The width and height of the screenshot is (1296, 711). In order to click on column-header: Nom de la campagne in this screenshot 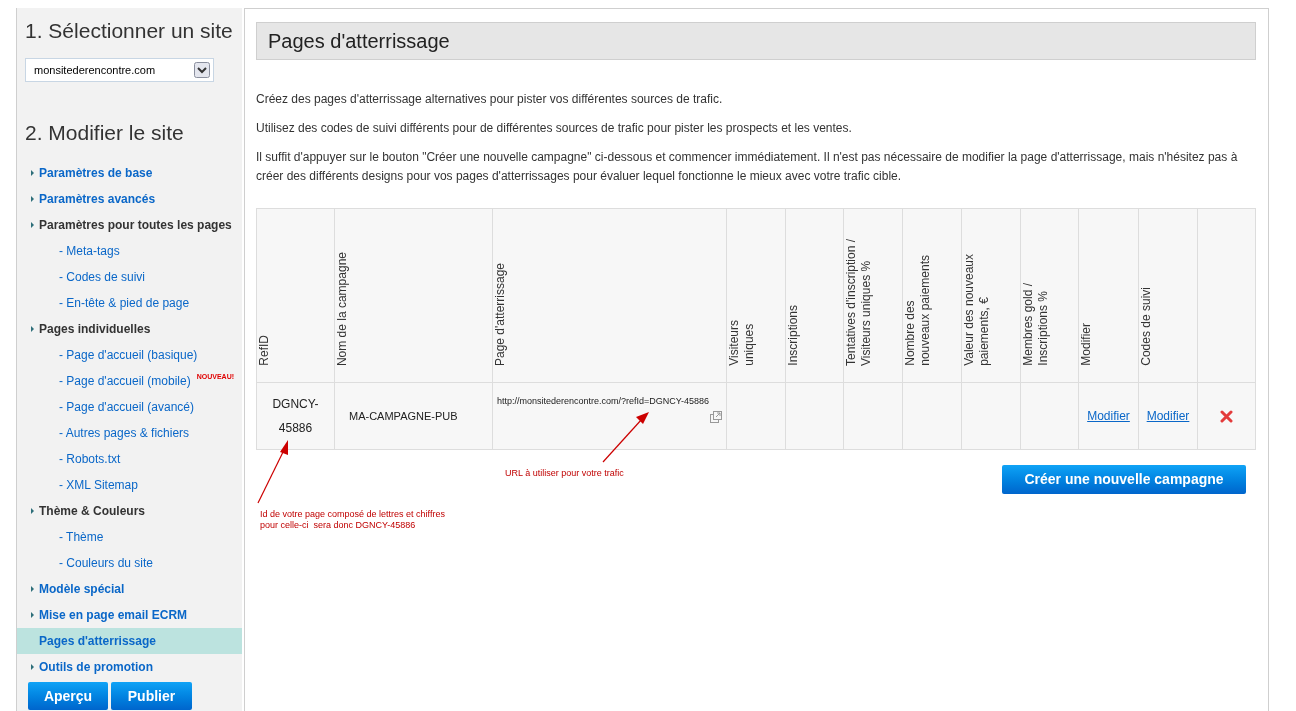, I will do `click(342, 308)`.